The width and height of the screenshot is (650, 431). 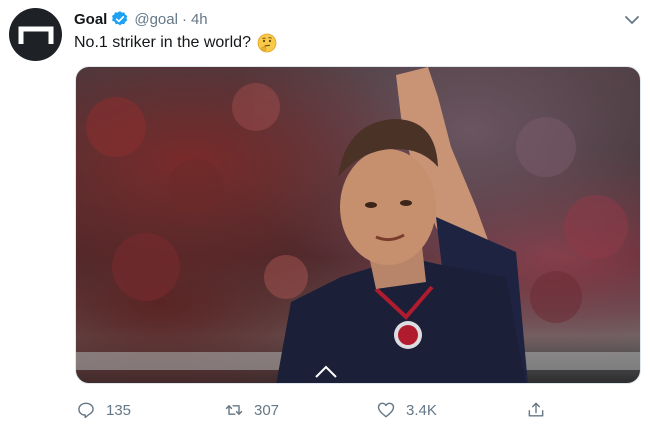 What do you see at coordinates (162, 42) in the screenshot?
I see `tweet-text-content: No.1 striker in the world?` at bounding box center [162, 42].